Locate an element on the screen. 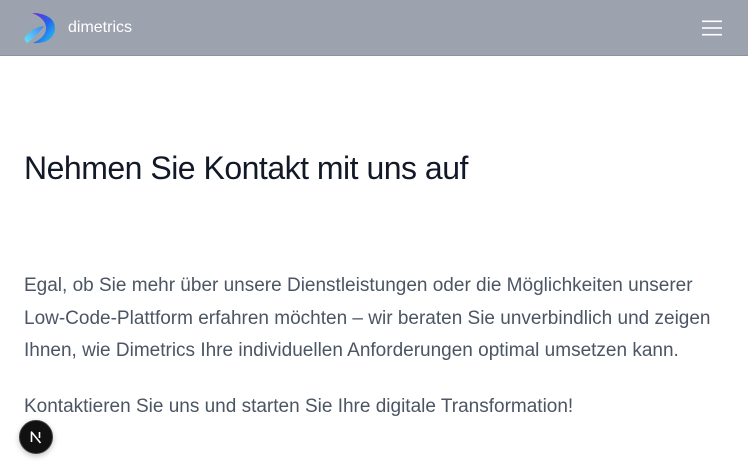  hamburger-menu-icon is located at coordinates (712, 28).